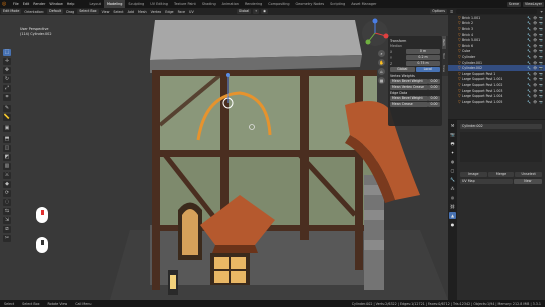  What do you see at coordinates (209, 4) in the screenshot?
I see `workspace-tab-shading: Shading` at bounding box center [209, 4].